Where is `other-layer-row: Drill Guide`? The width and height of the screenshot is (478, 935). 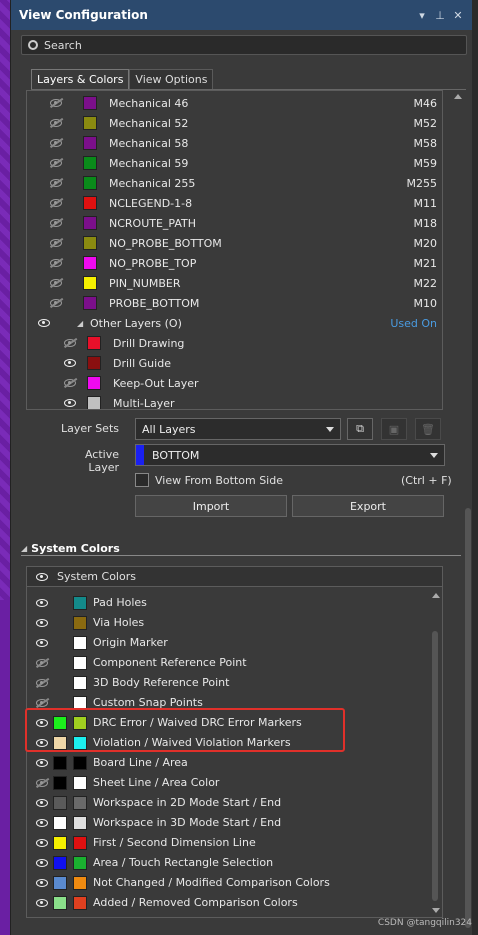
other-layer-row: Drill Guide is located at coordinates (234, 363).